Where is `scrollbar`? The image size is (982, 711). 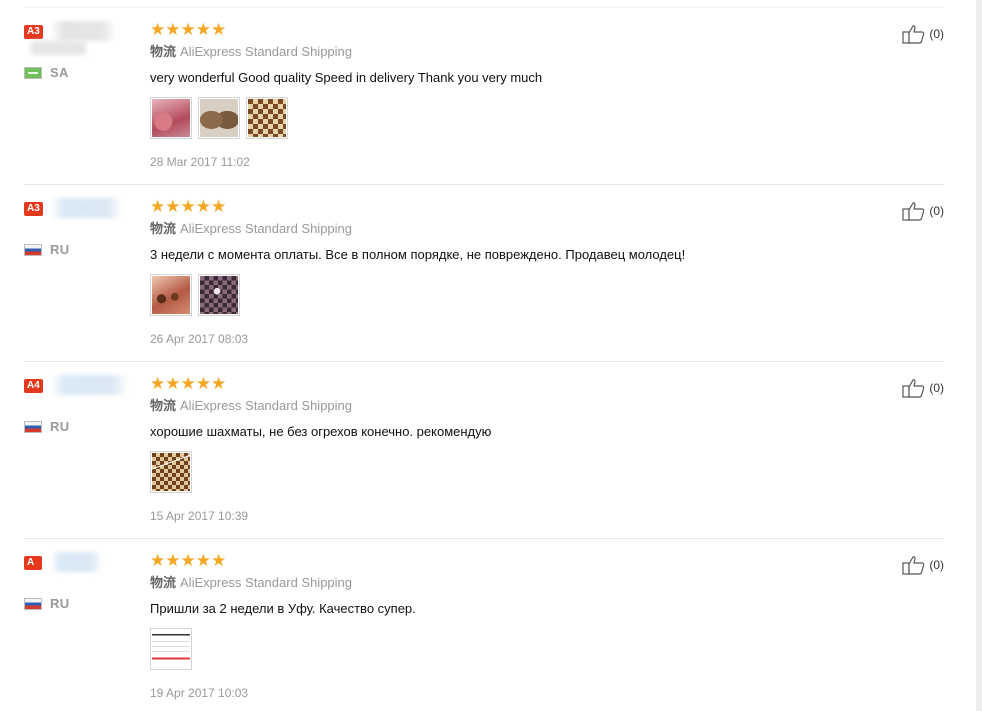 scrollbar is located at coordinates (979, 355).